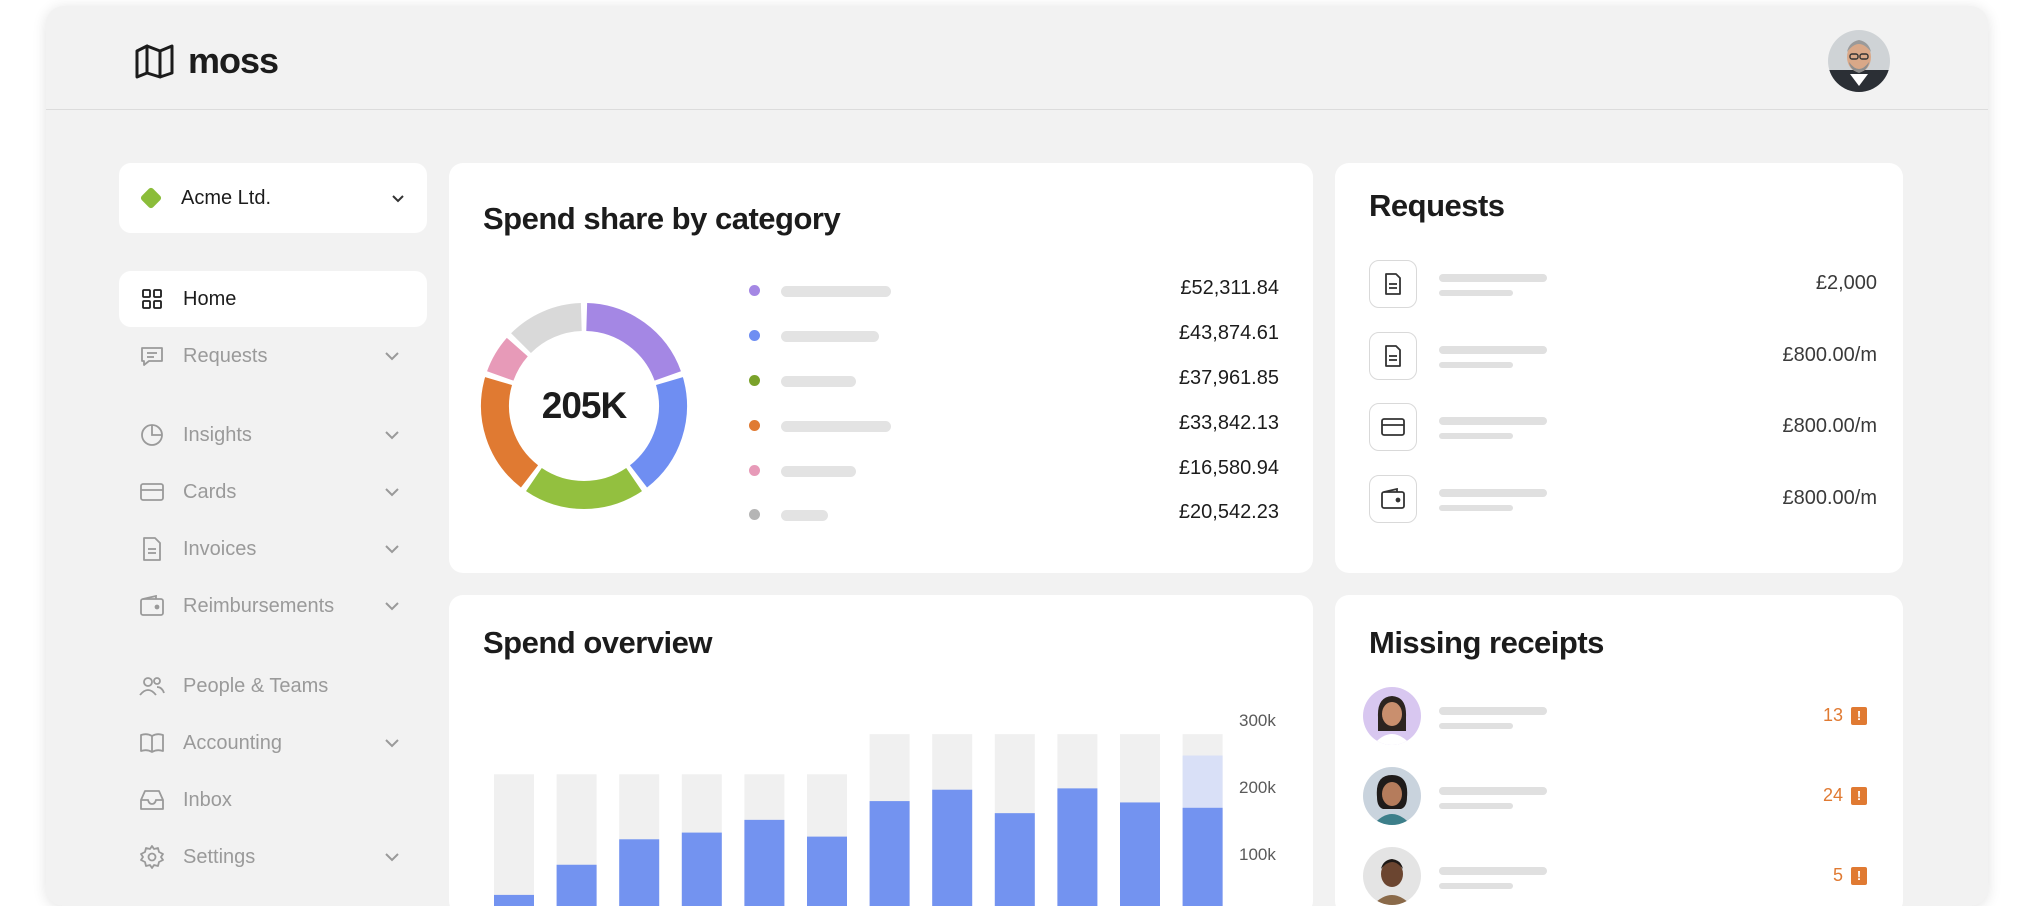 Image resolution: width=2034 pixels, height=906 pixels. Describe the element at coordinates (858, 820) in the screenshot. I see `spend-bar-chart` at that location.